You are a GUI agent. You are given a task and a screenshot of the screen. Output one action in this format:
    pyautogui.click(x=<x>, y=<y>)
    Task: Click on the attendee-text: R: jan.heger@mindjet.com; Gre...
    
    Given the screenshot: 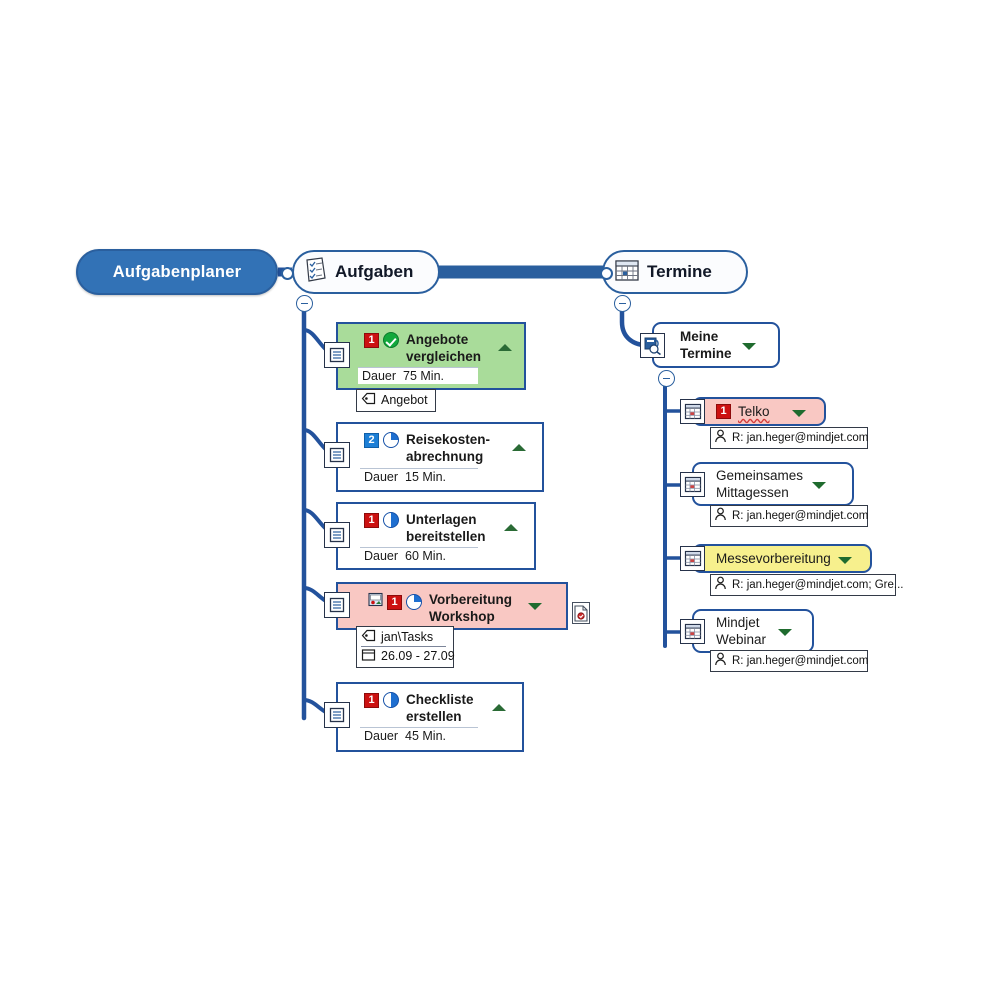 What is the action you would take?
    pyautogui.click(x=818, y=584)
    